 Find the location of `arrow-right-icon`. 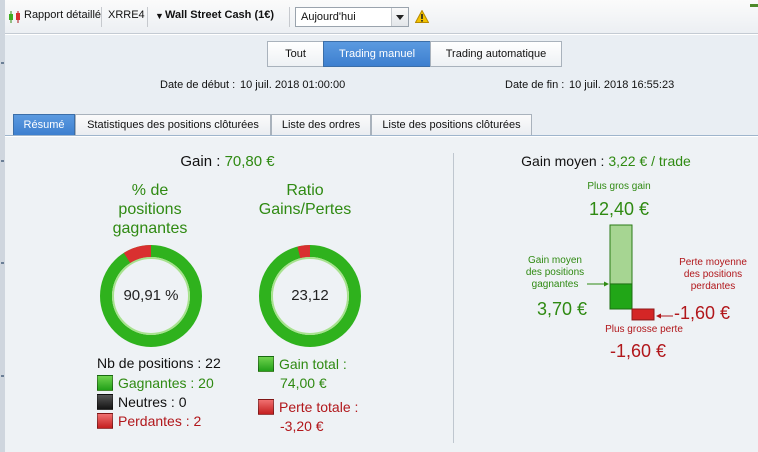

arrow-right-icon is located at coordinates (606, 284).